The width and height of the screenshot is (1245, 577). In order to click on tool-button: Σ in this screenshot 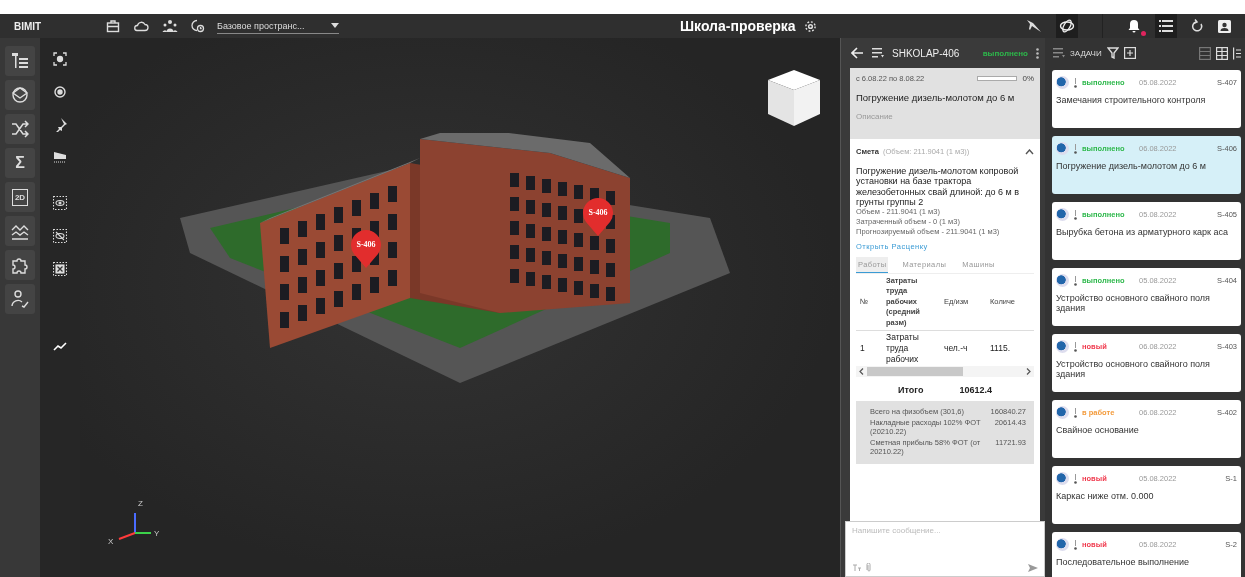, I will do `click(20, 163)`.